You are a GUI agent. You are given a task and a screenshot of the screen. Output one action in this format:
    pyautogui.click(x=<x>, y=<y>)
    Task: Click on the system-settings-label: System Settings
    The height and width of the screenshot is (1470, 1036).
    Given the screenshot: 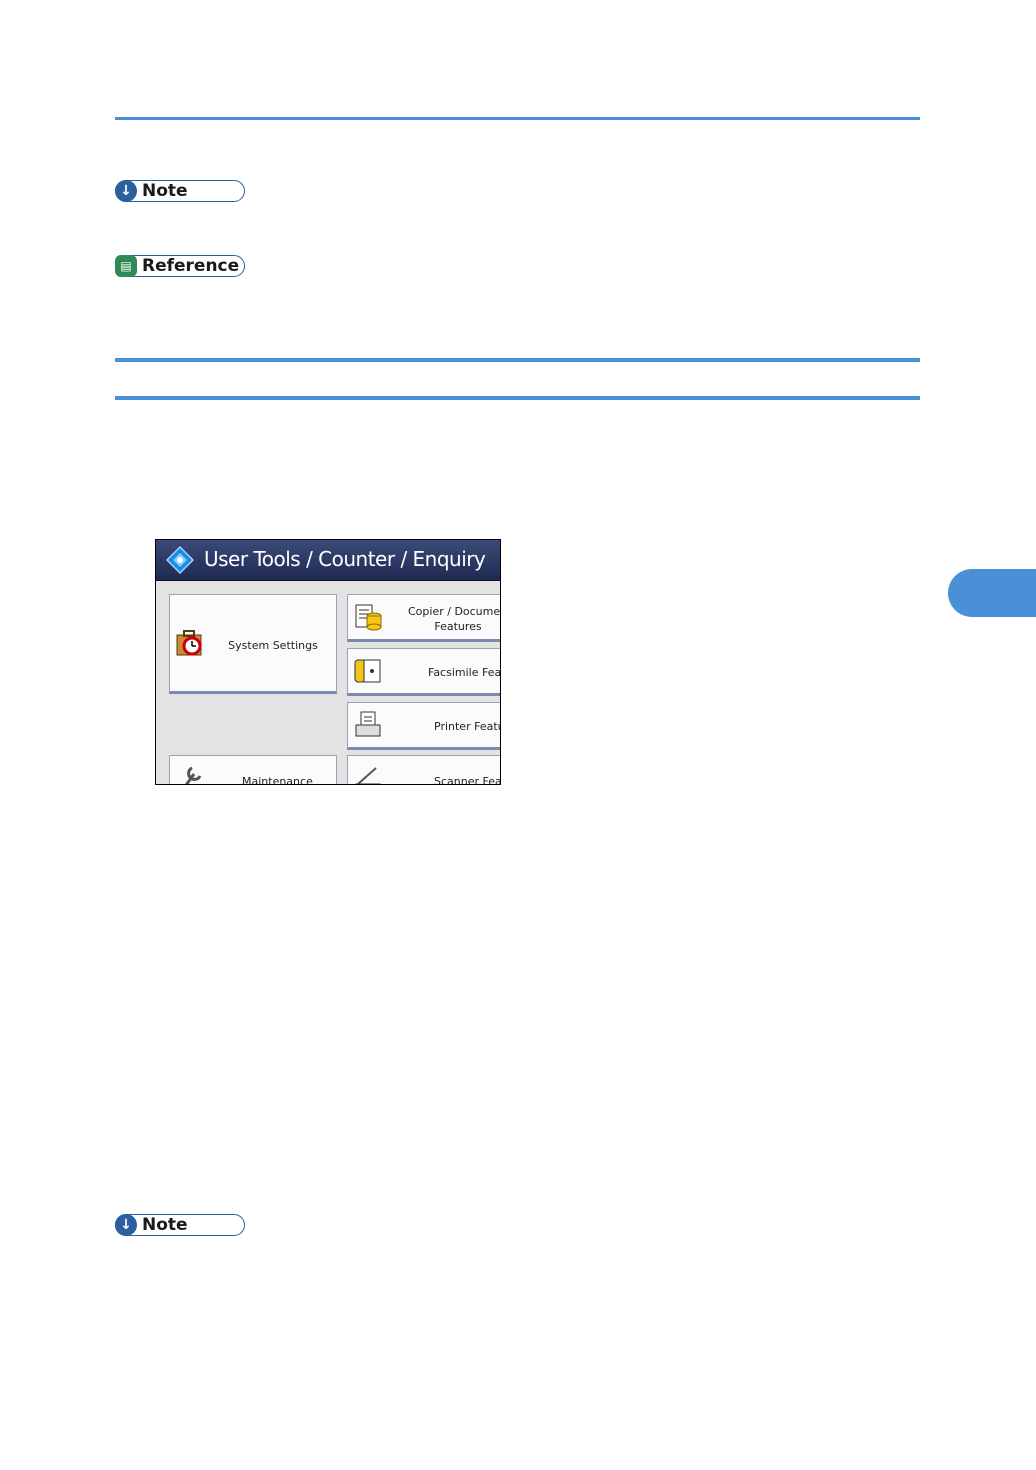 What is the action you would take?
    pyautogui.click(x=273, y=645)
    